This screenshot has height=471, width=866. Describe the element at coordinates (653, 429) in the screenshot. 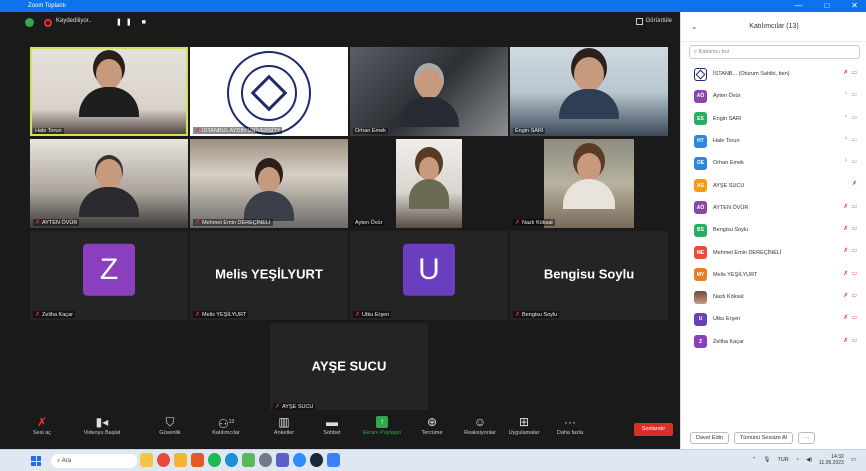

I see `end-meeting-button: Sonlandır` at that location.